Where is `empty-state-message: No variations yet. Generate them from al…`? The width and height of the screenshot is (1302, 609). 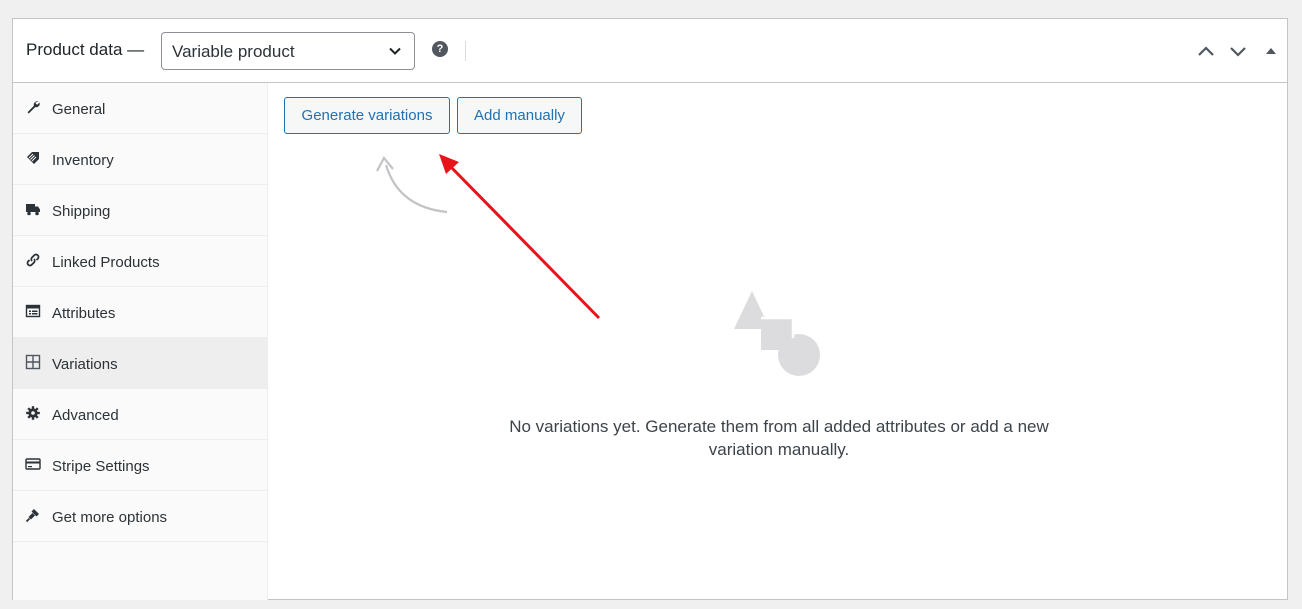
empty-state-message: No variations yet. Generate them from al… is located at coordinates (779, 438).